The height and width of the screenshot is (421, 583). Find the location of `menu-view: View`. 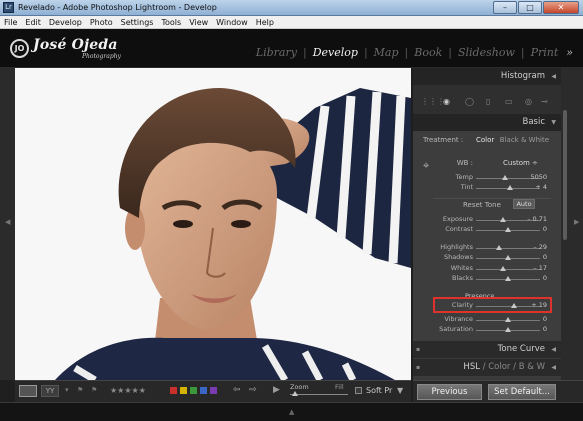

menu-view: View is located at coordinates (198, 22).